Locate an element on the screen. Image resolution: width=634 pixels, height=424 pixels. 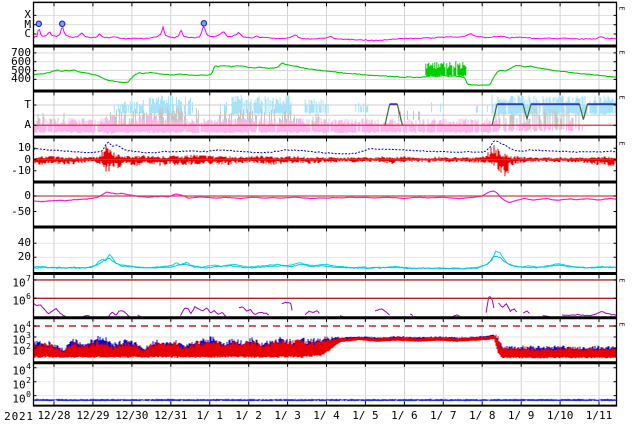
bt-line is located at coordinates (325, 147).